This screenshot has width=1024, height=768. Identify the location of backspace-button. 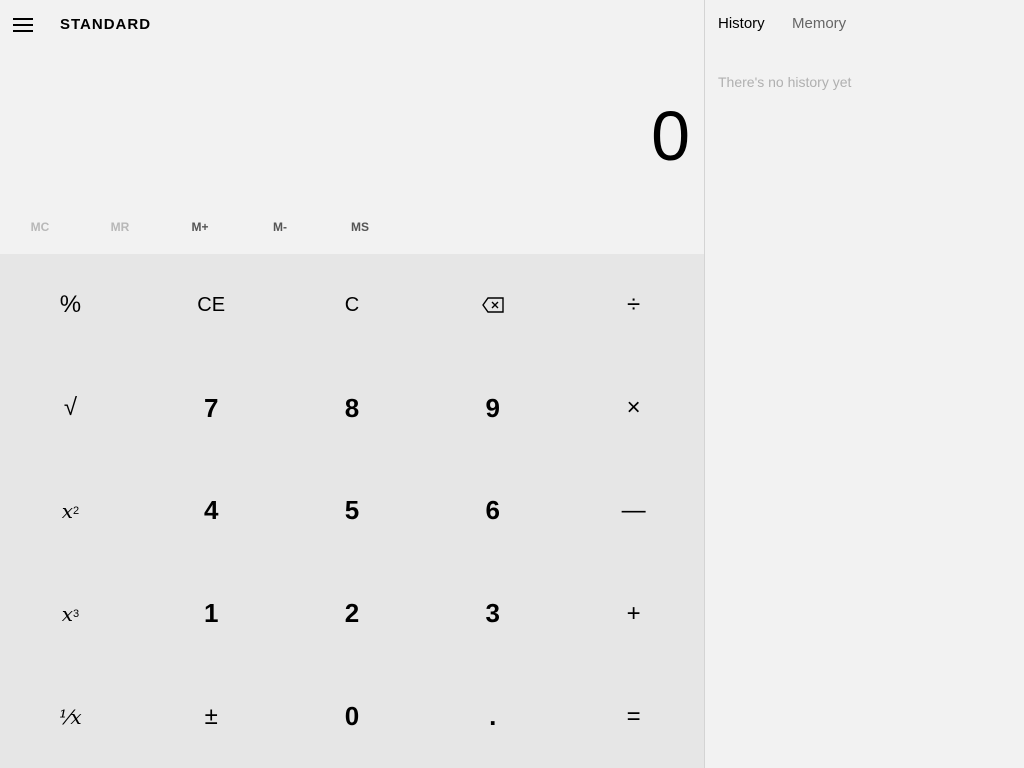
(492, 305).